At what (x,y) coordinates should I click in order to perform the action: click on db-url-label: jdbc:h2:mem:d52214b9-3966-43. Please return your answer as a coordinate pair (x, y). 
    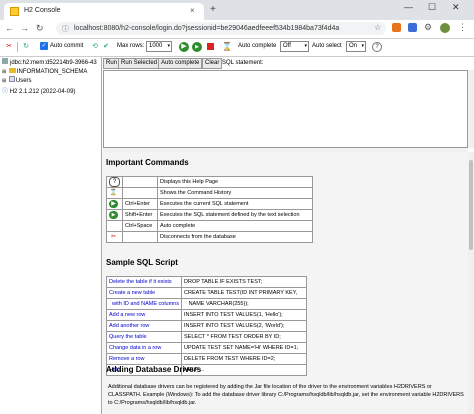
    Looking at the image, I should click on (53, 63).